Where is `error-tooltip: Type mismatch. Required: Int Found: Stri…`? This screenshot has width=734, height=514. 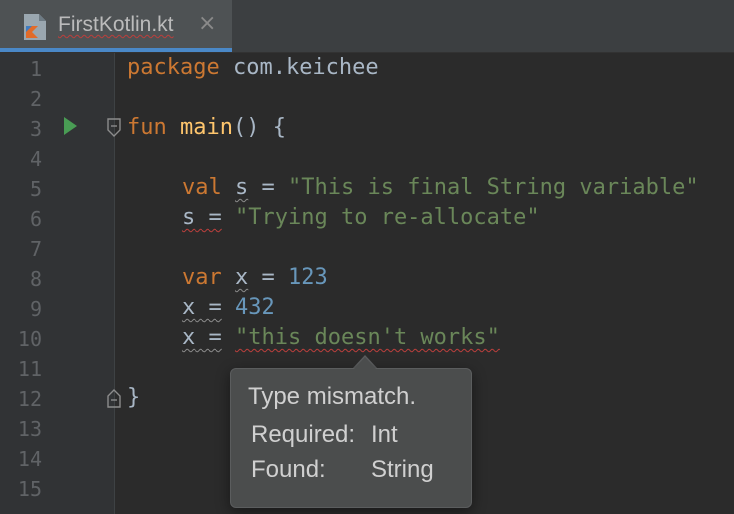 error-tooltip: Type mismatch. Required: Int Found: Stri… is located at coordinates (351, 438).